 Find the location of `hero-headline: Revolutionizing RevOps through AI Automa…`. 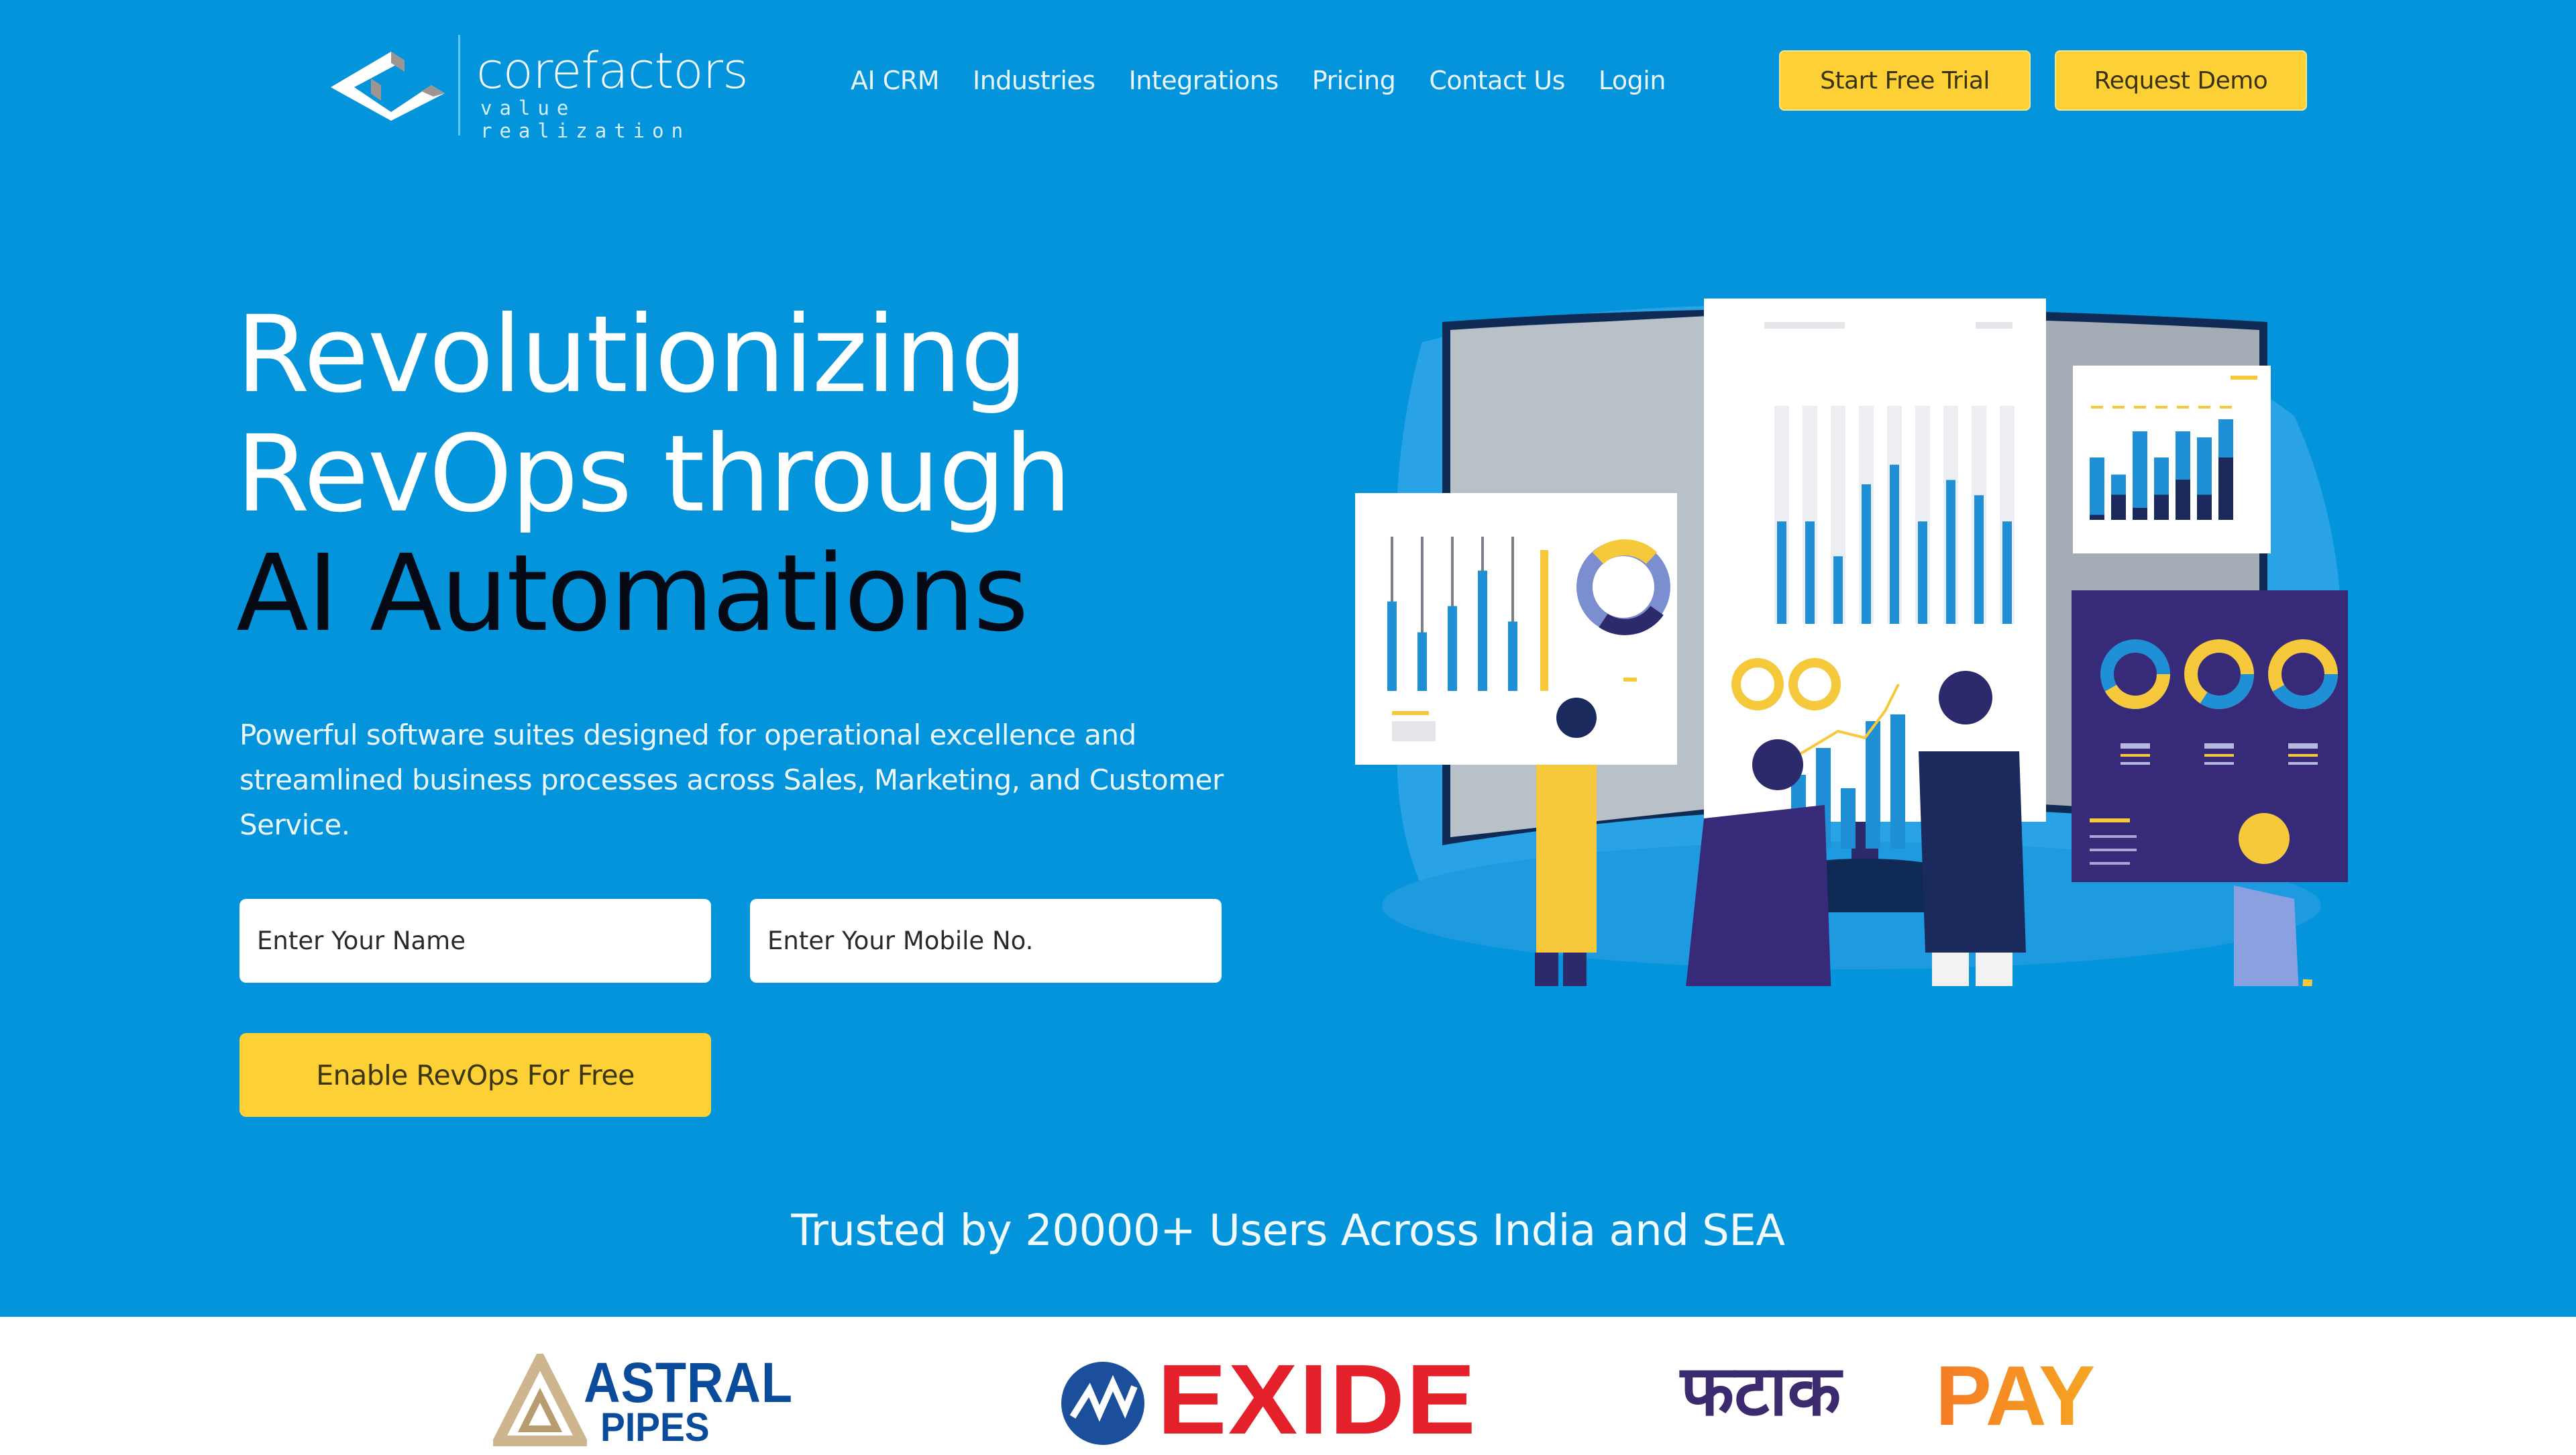

hero-headline: Revolutionizing RevOps through AI Automa… is located at coordinates (653, 474).